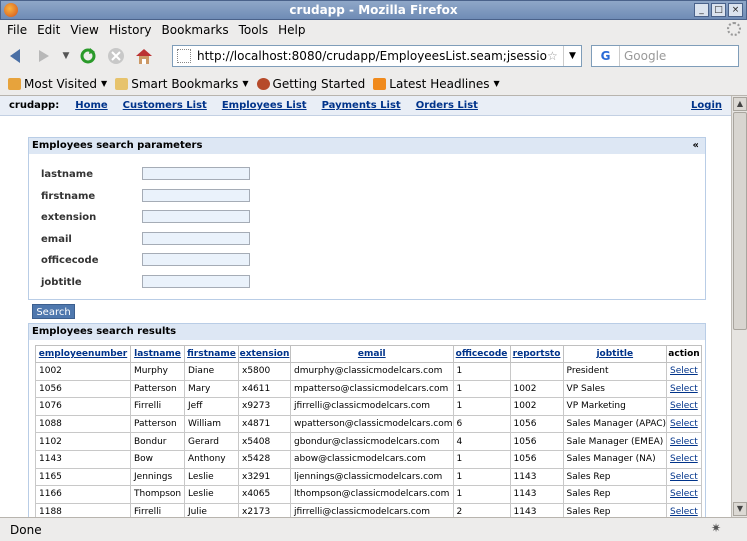  Describe the element at coordinates (701, 10) in the screenshot. I see `minimize-button: _` at that location.